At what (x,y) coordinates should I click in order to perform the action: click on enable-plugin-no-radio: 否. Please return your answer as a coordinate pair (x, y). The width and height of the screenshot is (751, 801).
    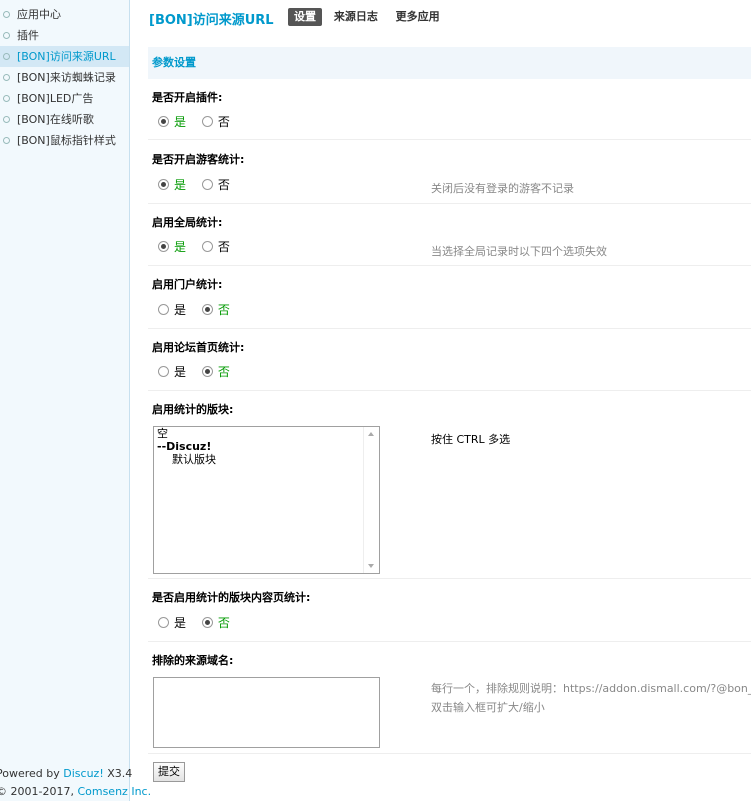
    Looking at the image, I should click on (215, 121).